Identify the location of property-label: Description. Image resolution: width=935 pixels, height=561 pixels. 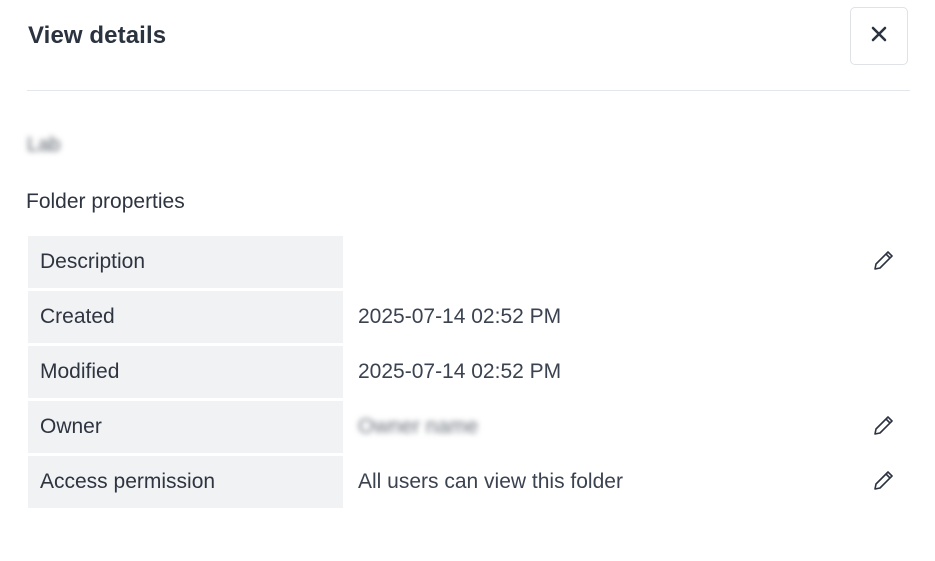
(185, 262).